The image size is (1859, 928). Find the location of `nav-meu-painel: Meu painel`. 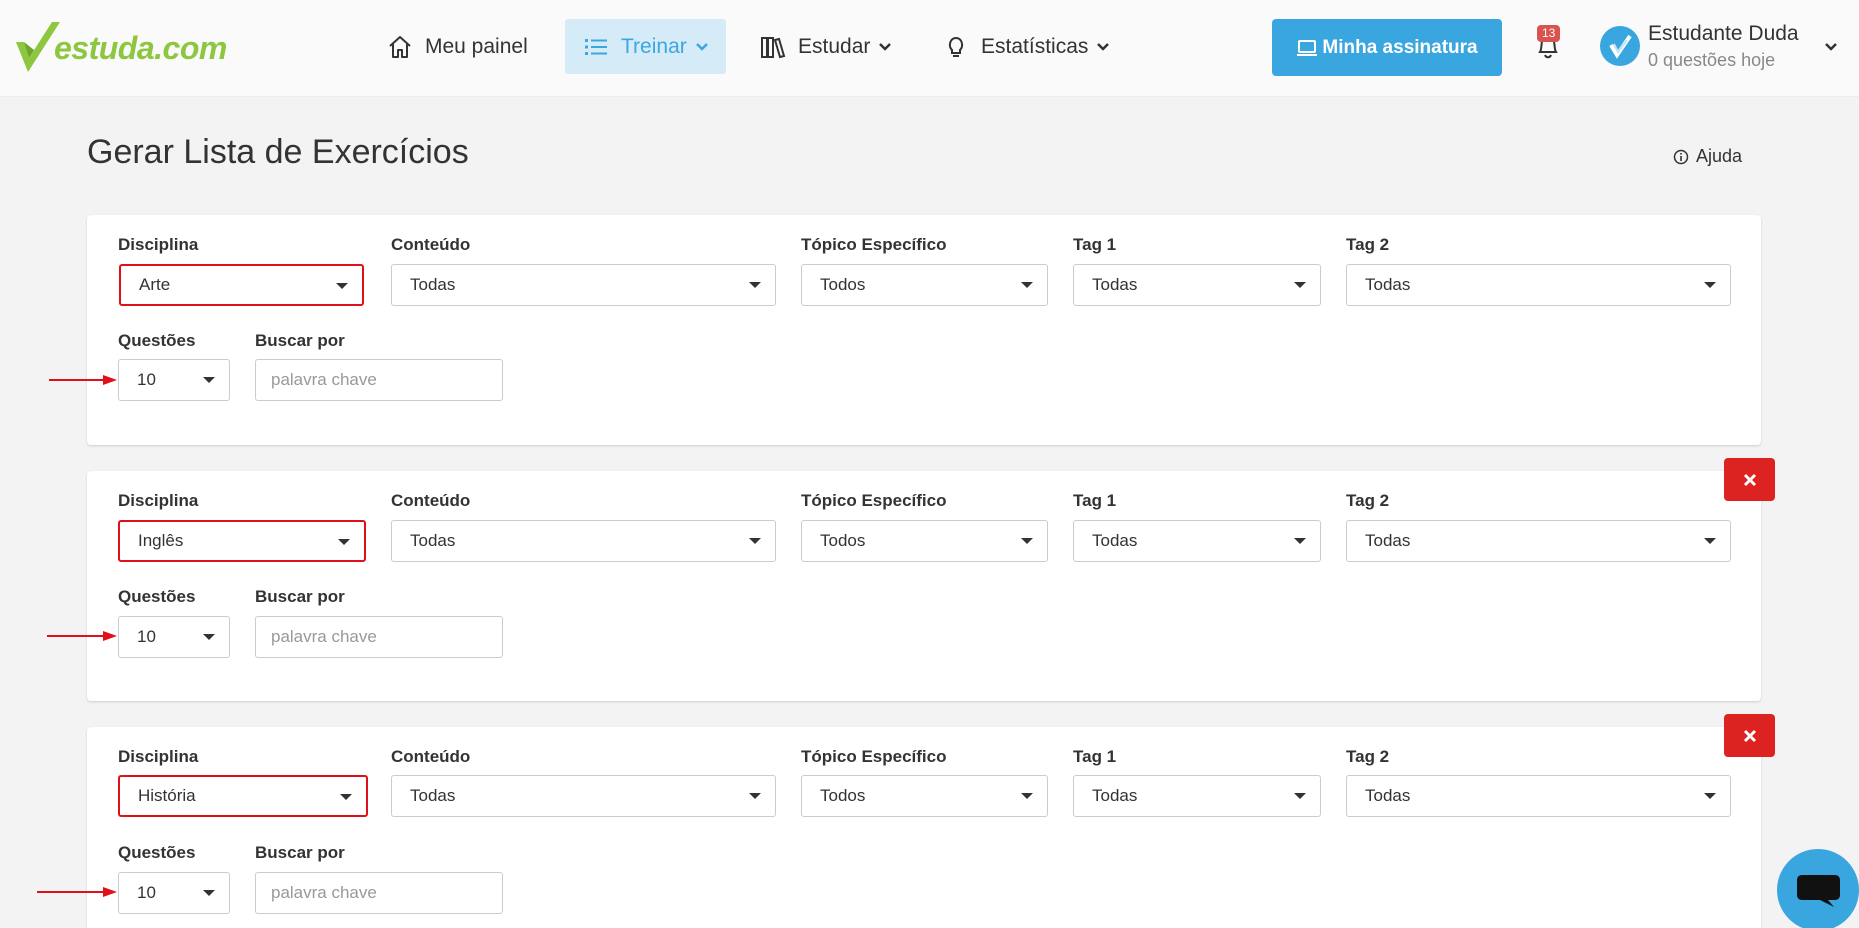

nav-meu-painel: Meu painel is located at coordinates (457, 46).